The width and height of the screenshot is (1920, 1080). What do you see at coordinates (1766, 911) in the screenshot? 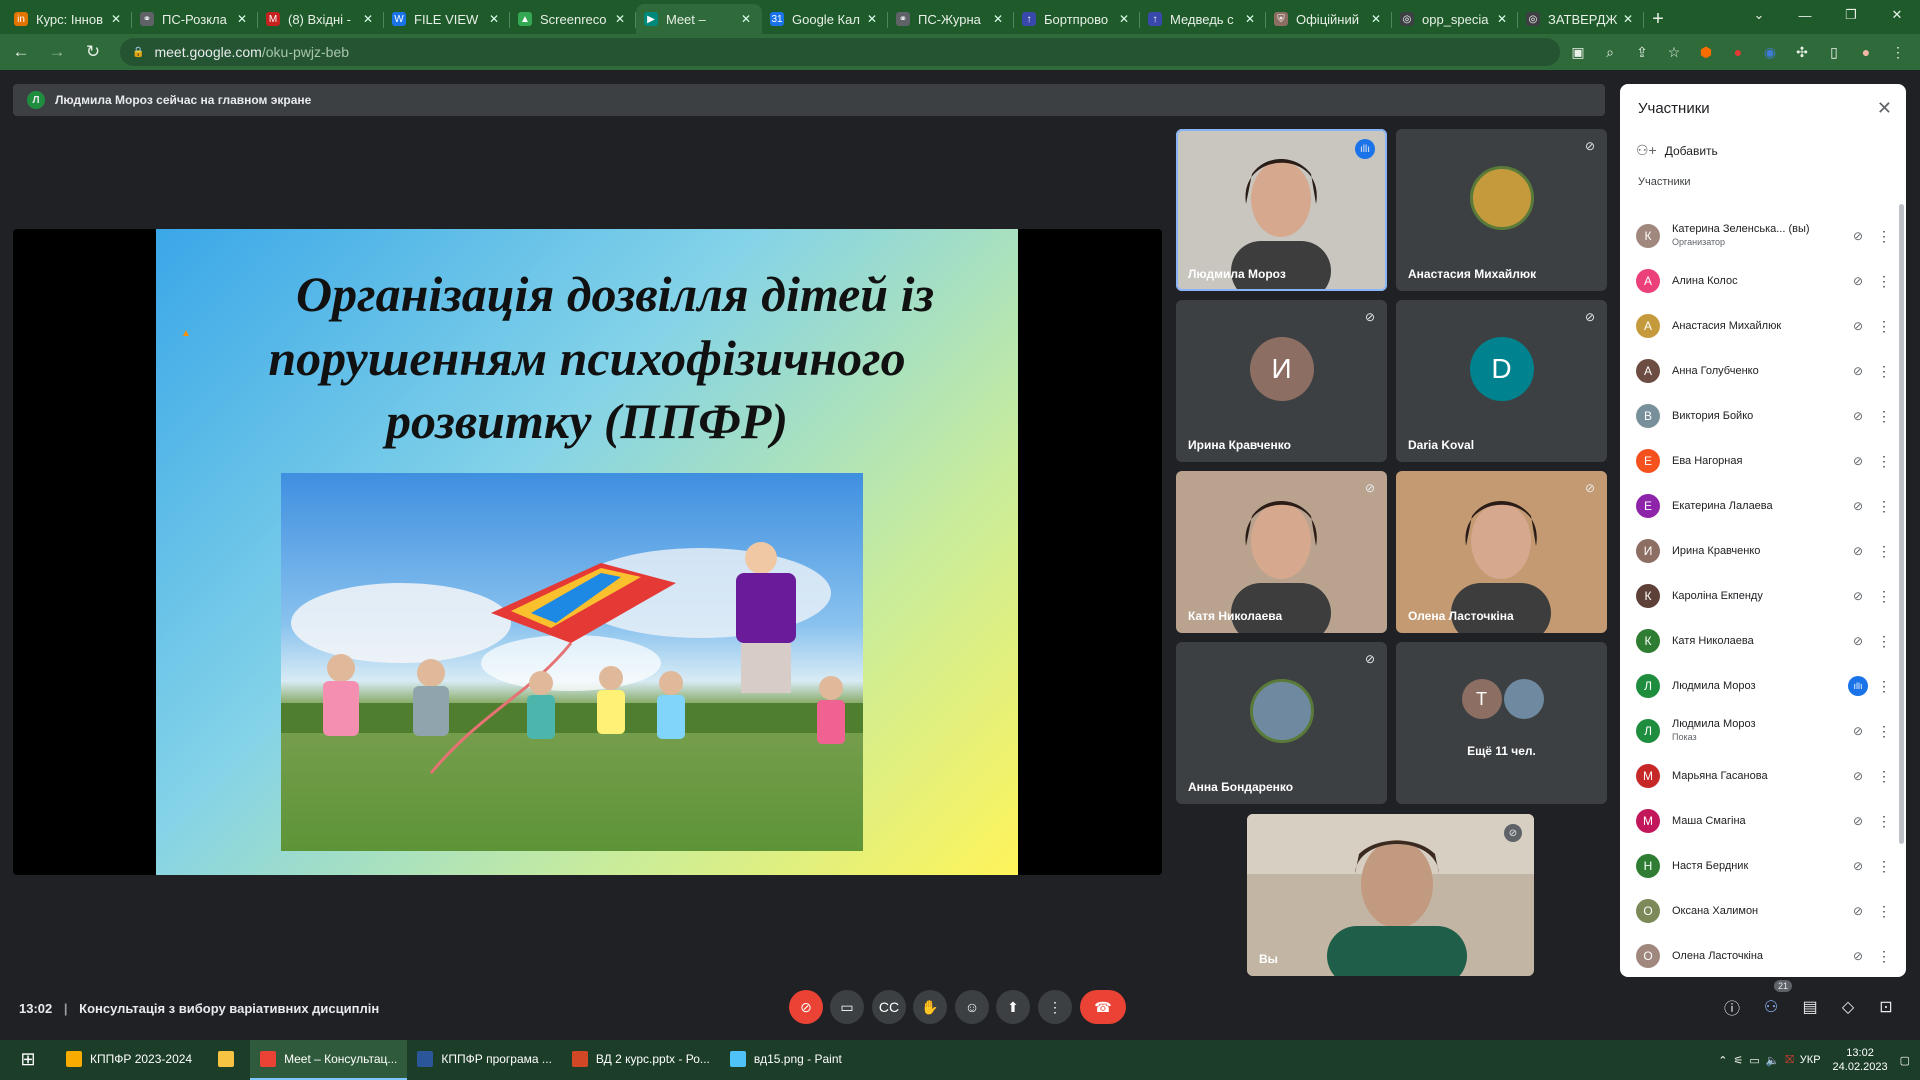
I see `participant-list-item: О Оксана Халимон ⊘ ⋮` at bounding box center [1766, 911].